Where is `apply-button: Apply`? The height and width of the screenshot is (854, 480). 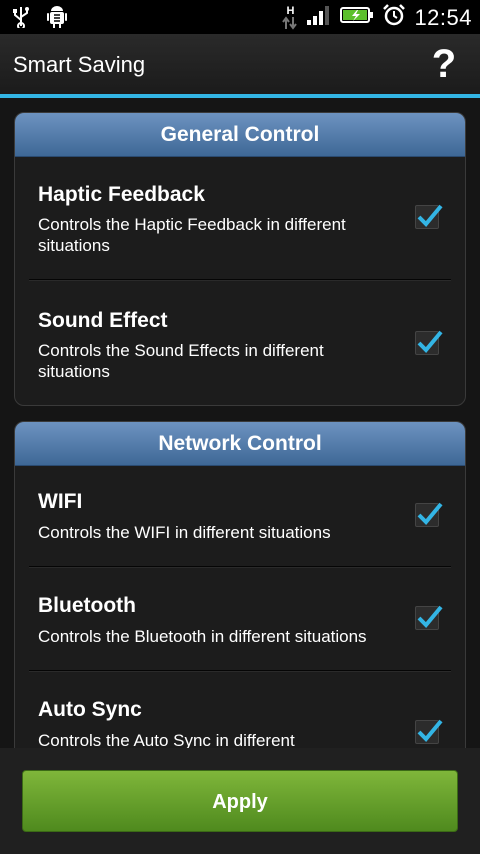 apply-button: Apply is located at coordinates (240, 801).